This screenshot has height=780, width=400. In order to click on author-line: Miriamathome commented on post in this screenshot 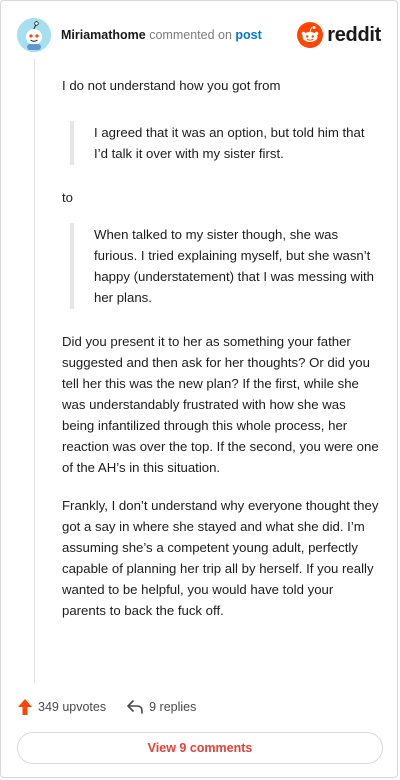, I will do `click(161, 35)`.